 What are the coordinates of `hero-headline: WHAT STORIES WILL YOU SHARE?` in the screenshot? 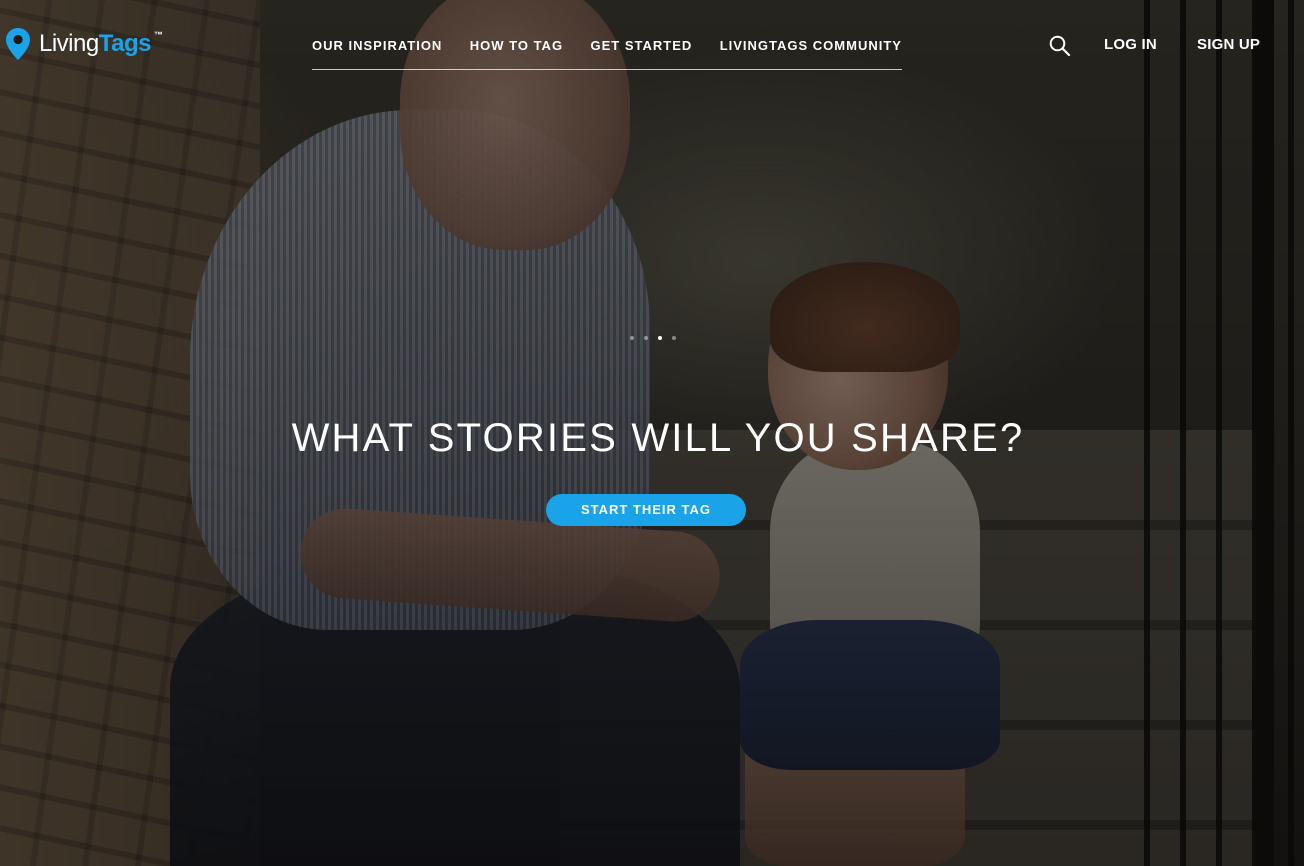 It's located at (658, 438).